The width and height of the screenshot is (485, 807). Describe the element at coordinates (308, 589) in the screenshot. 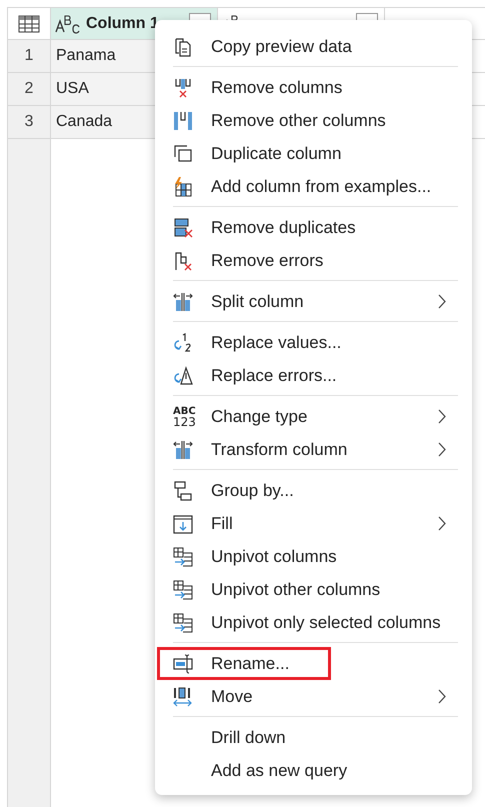

I see `menu-item: Unpivot other columns` at that location.